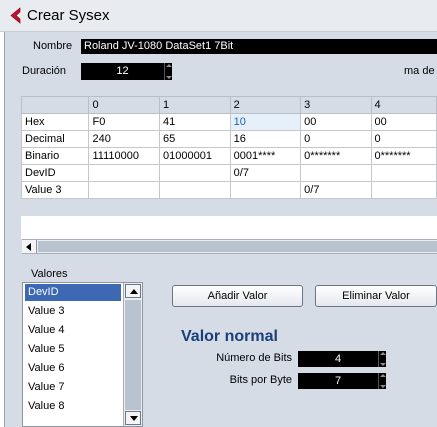  I want to click on table-cell: 11110000, so click(124, 156).